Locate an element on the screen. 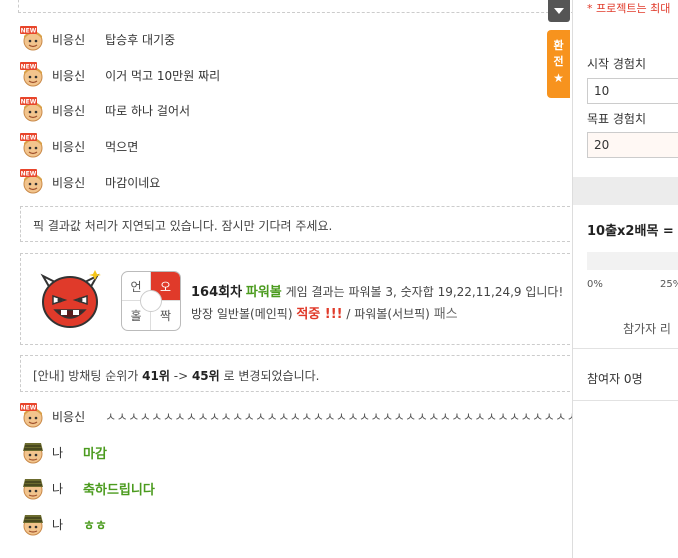 The width and height of the screenshot is (678, 558). scroll-down-icon is located at coordinates (559, 11).